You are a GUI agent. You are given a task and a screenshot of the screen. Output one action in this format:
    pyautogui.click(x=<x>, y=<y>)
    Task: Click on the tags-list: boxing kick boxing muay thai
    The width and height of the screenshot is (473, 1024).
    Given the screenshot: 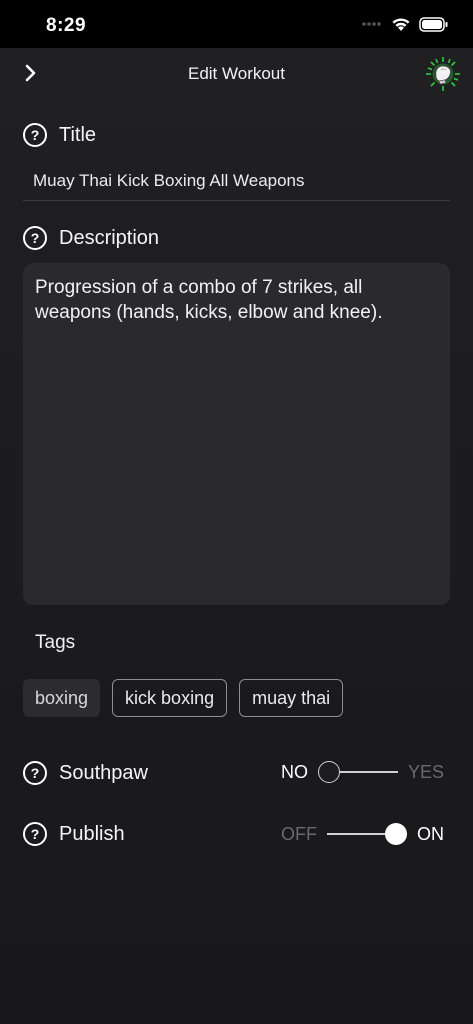 What is the action you would take?
    pyautogui.click(x=183, y=698)
    